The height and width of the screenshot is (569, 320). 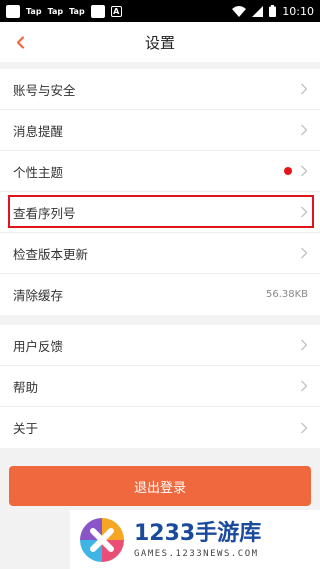 I want to click on row-clear-cache: 清除缓存 56.38KB, so click(x=160, y=294).